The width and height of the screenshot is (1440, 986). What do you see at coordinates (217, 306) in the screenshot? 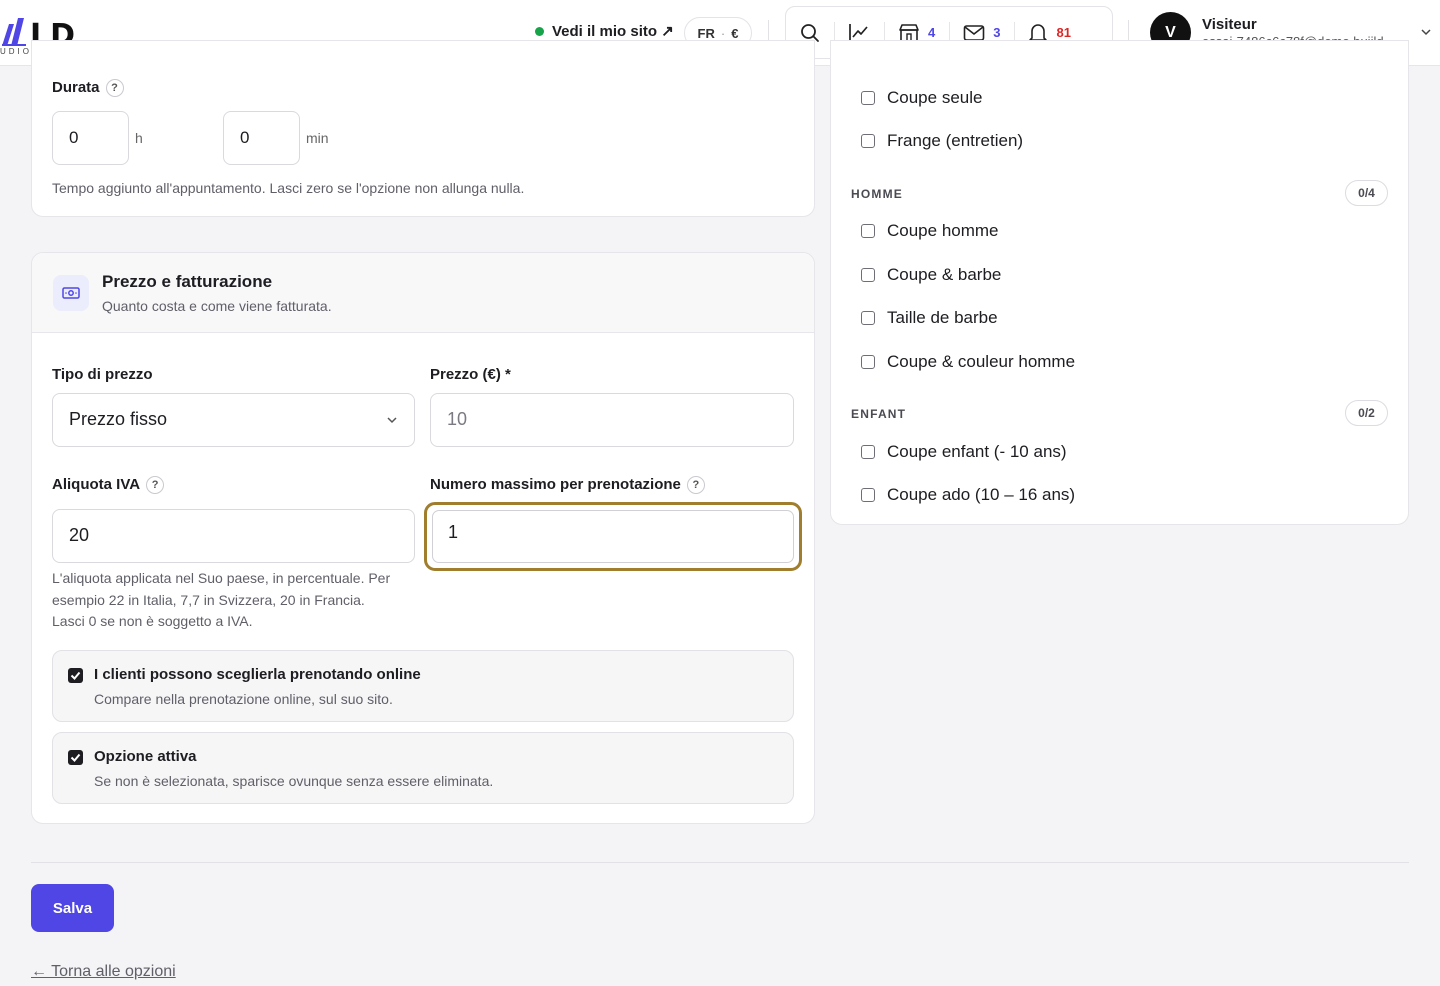
I see `pricing-subtitle: Quanto costa e come viene fatturata.` at bounding box center [217, 306].